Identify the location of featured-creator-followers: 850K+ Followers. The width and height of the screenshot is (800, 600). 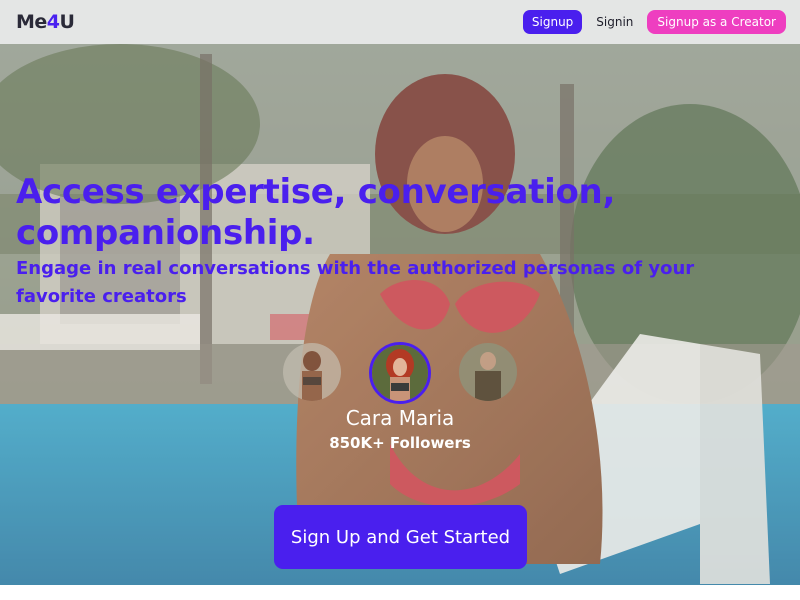
(400, 443).